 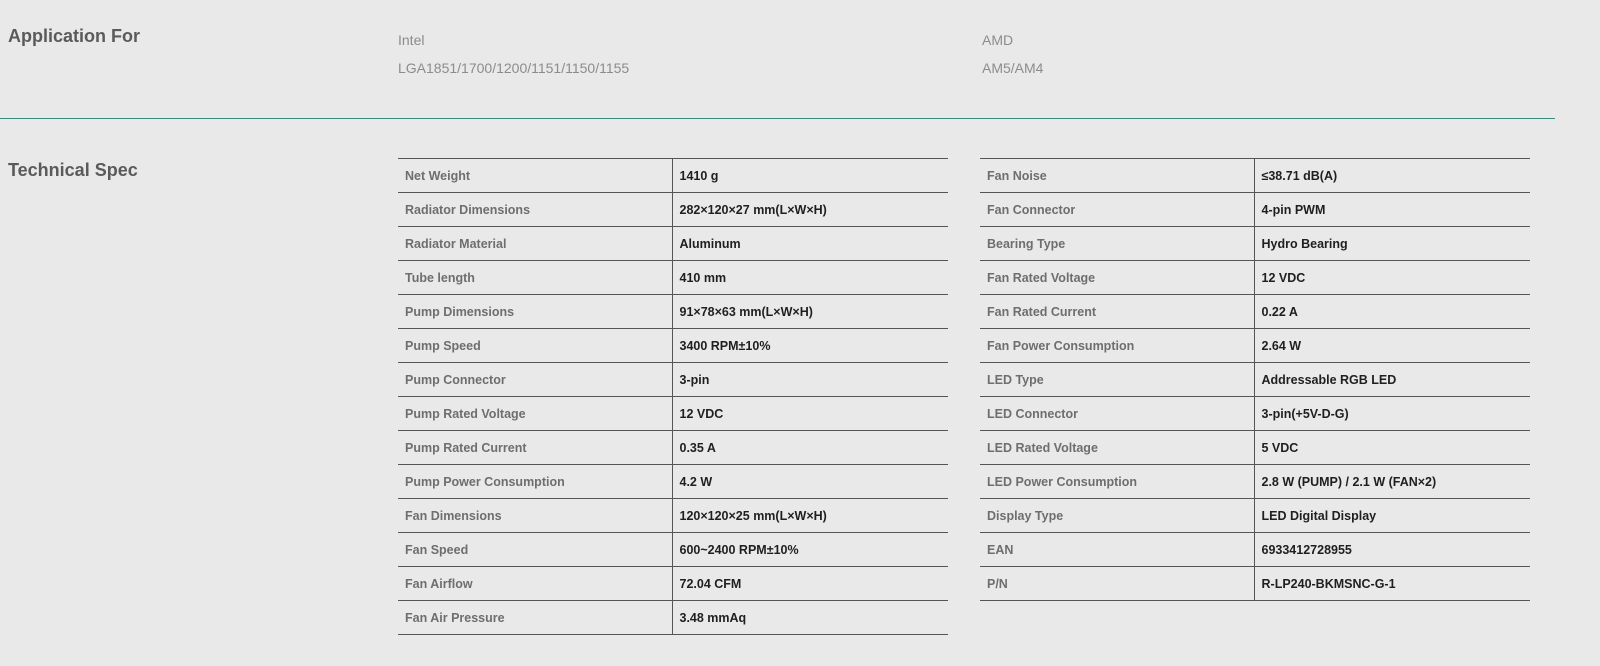 I want to click on spec-key: Pump Speed, so click(x=535, y=345).